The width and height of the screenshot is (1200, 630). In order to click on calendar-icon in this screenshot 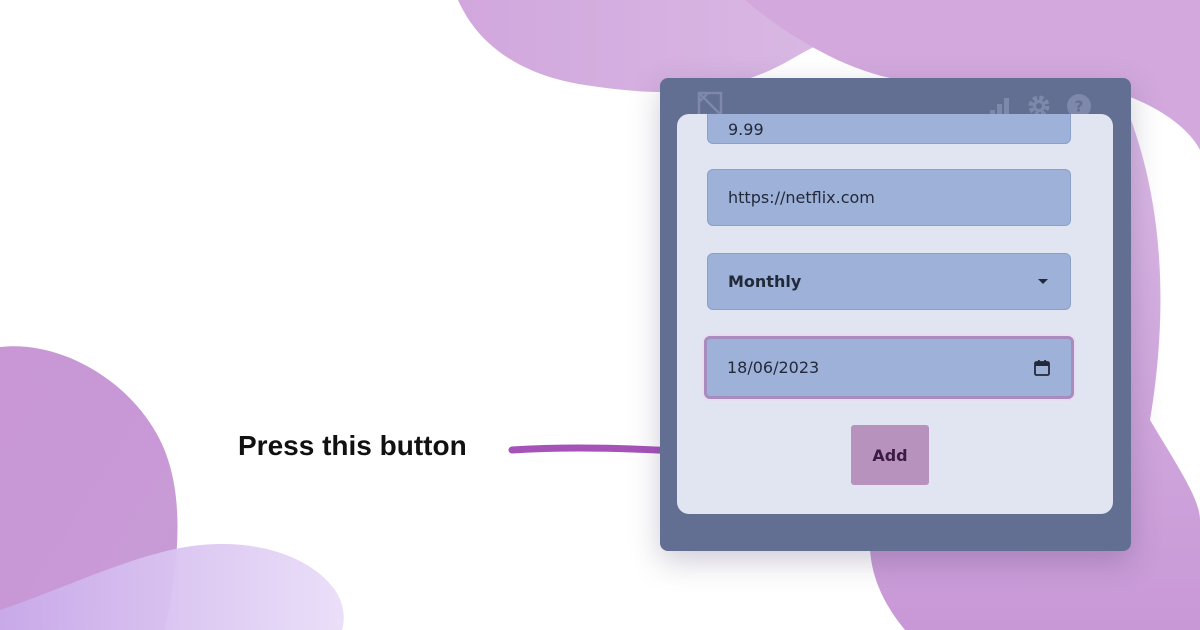, I will do `click(1042, 368)`.